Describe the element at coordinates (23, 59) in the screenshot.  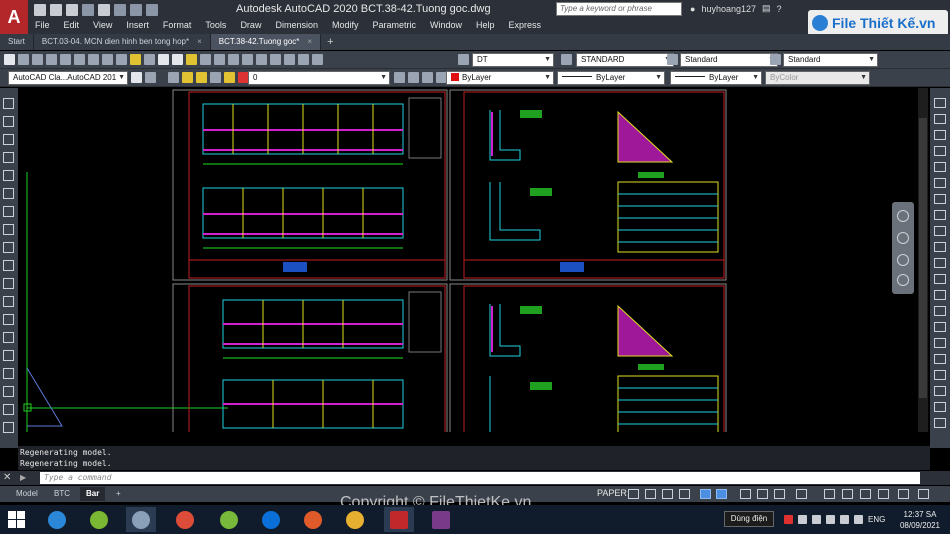
I see `open-icon` at that location.